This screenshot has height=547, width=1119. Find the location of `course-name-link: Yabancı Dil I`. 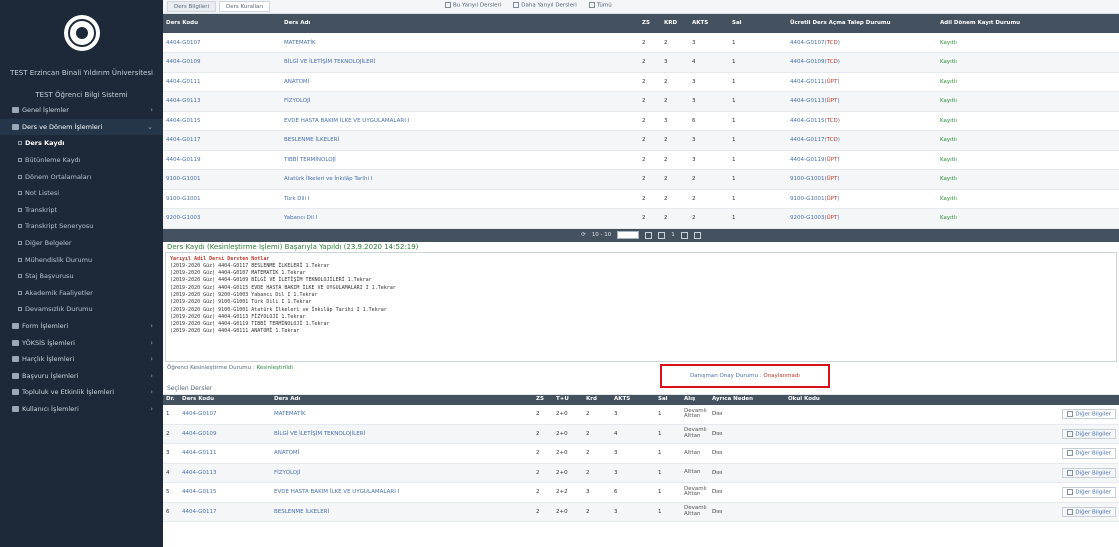

course-name-link: Yabancı Dil I is located at coordinates (460, 218).